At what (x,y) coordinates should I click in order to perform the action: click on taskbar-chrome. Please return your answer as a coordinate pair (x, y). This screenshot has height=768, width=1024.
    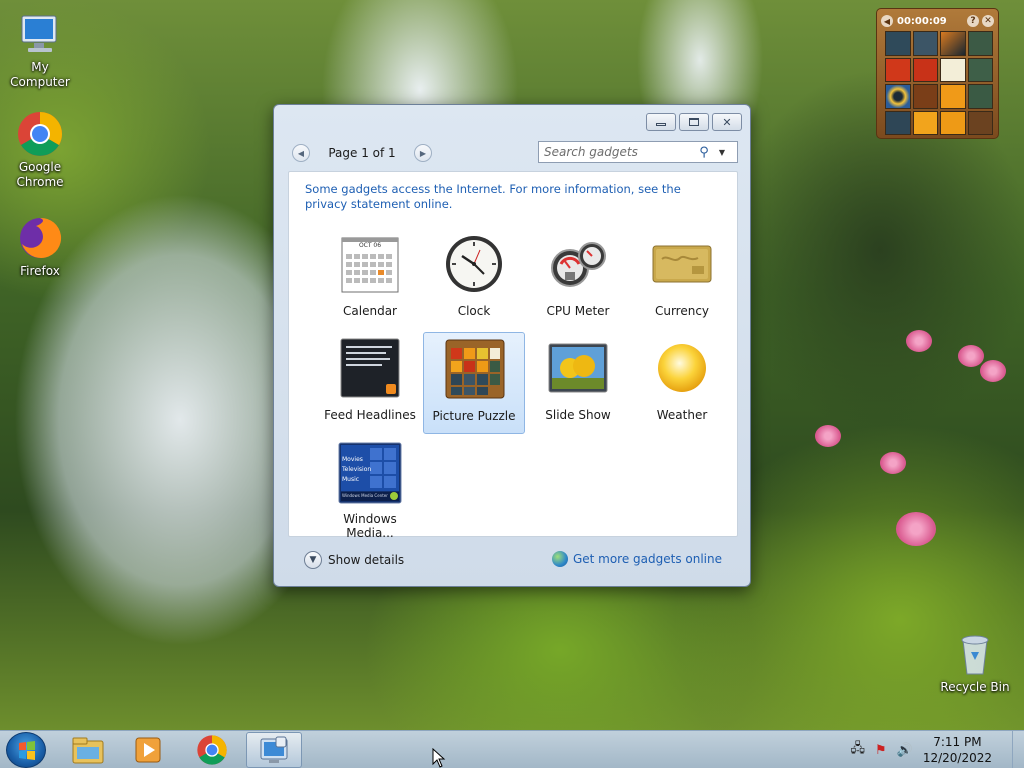
    Looking at the image, I should click on (212, 750).